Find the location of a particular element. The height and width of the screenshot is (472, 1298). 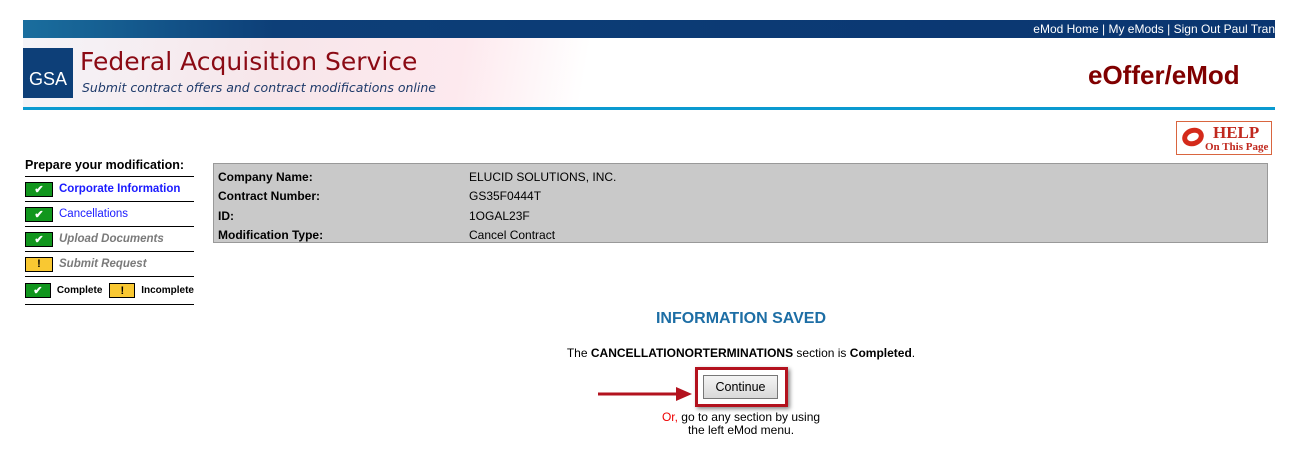

info-label: Company Name: is located at coordinates (265, 176).